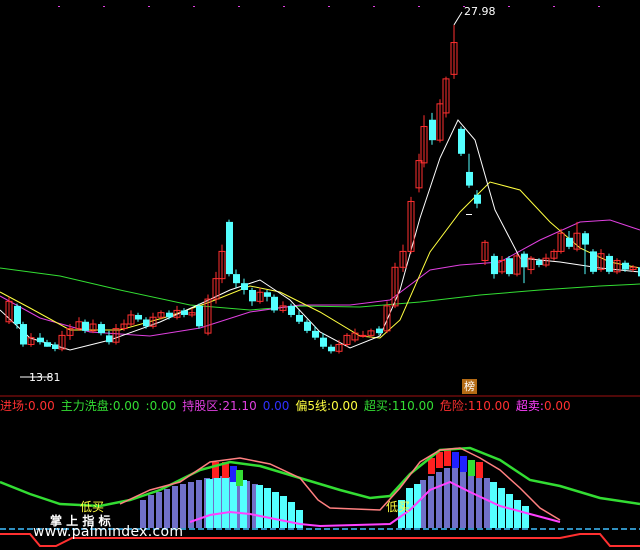  I want to click on legend-item: 持股区:21.10, so click(219, 406).